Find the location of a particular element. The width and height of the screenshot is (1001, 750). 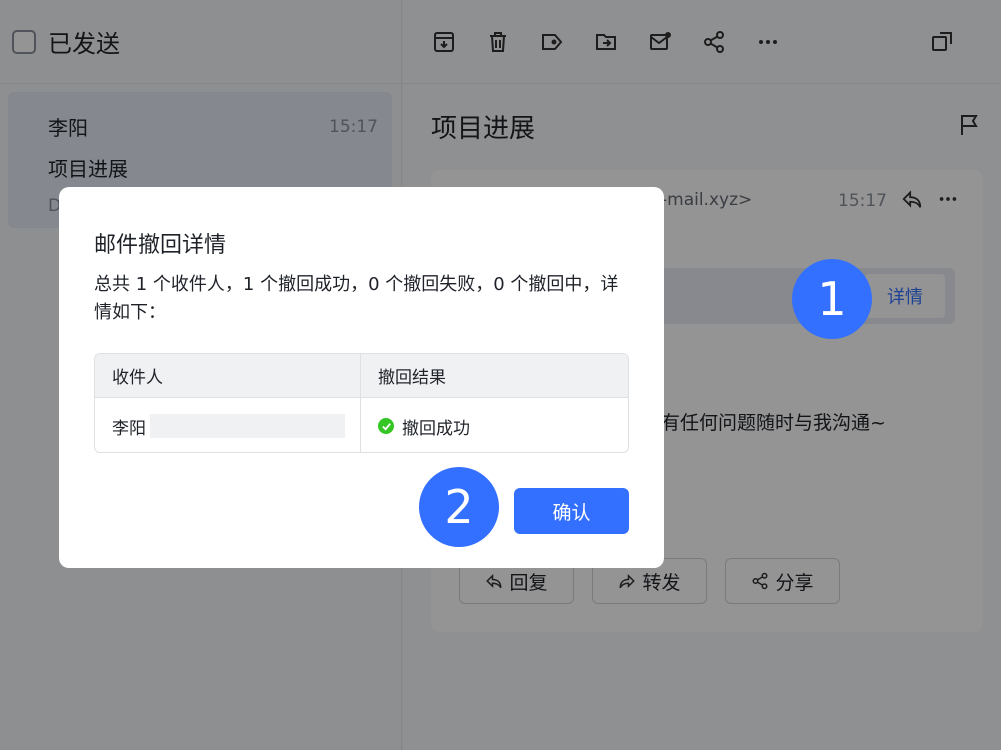

result-cell: 撤回成功 is located at coordinates (494, 425).